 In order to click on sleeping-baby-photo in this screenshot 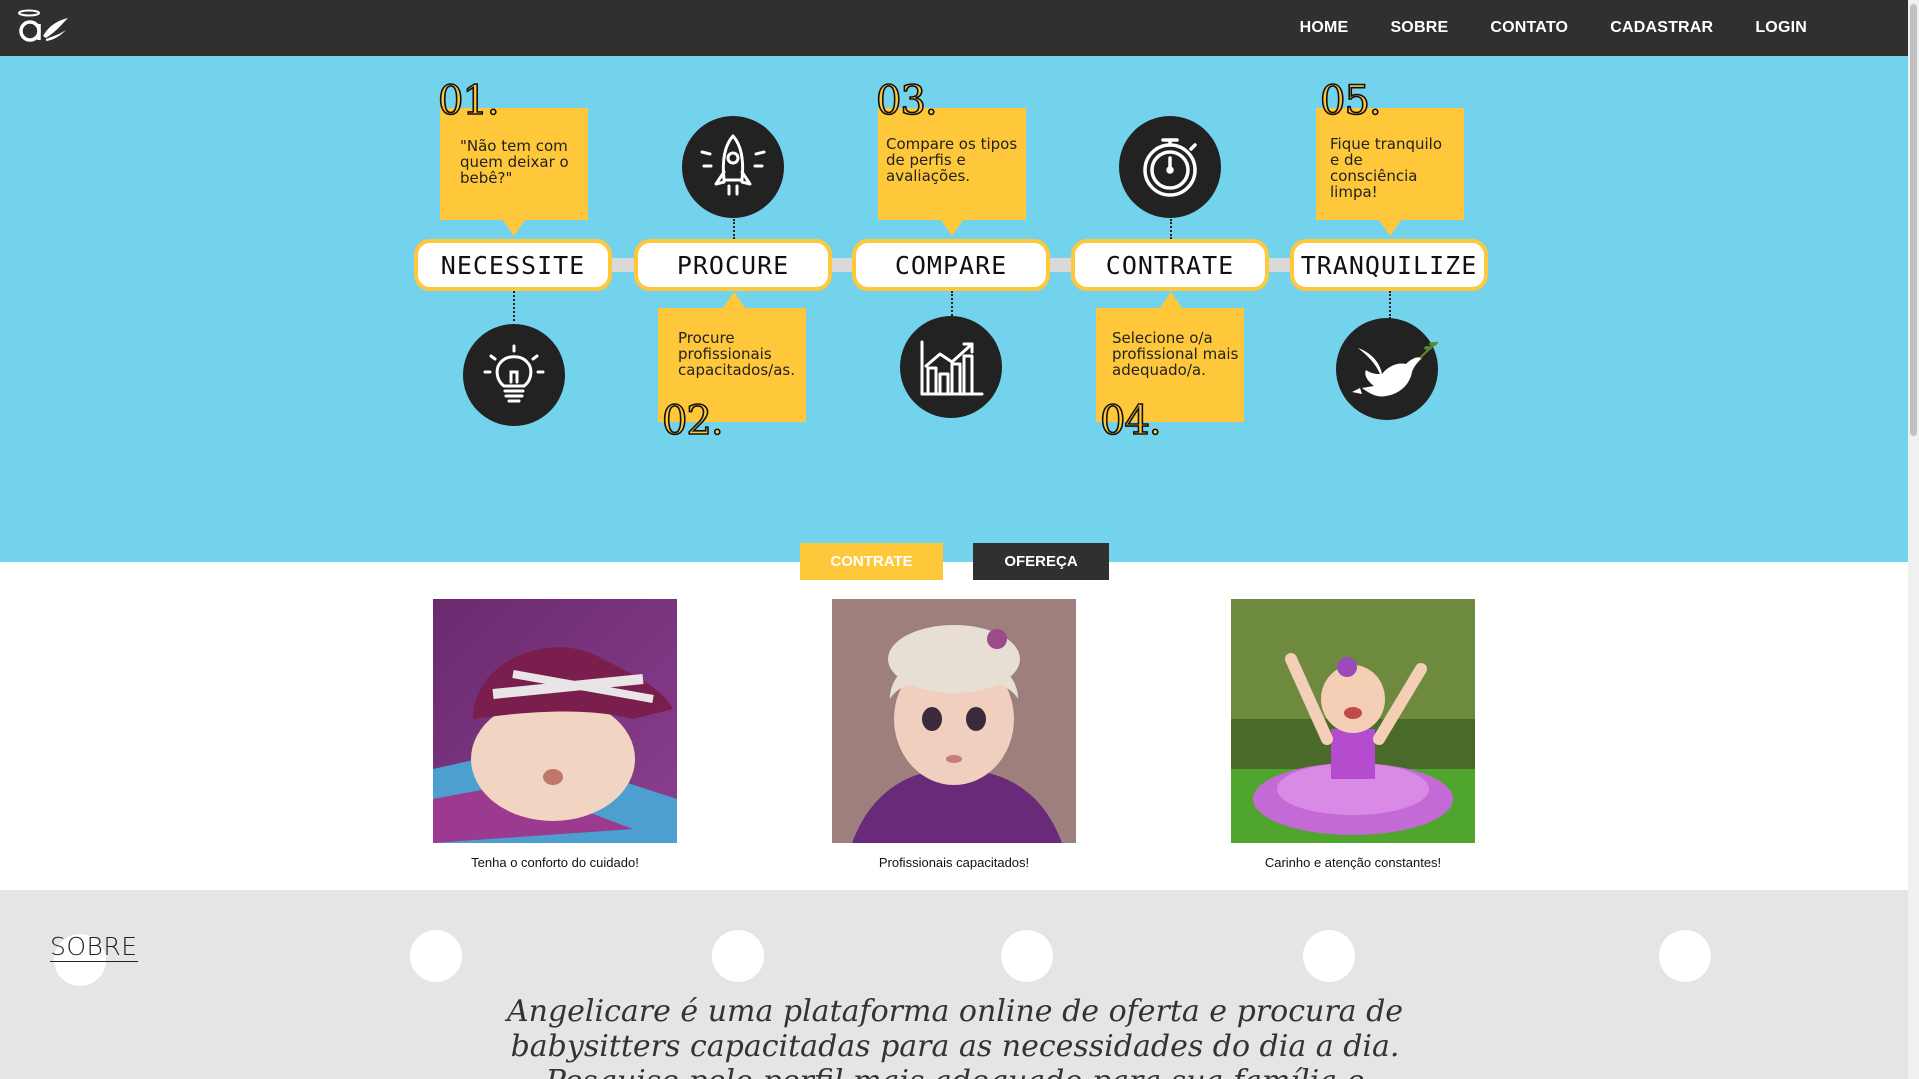, I will do `click(555, 721)`.